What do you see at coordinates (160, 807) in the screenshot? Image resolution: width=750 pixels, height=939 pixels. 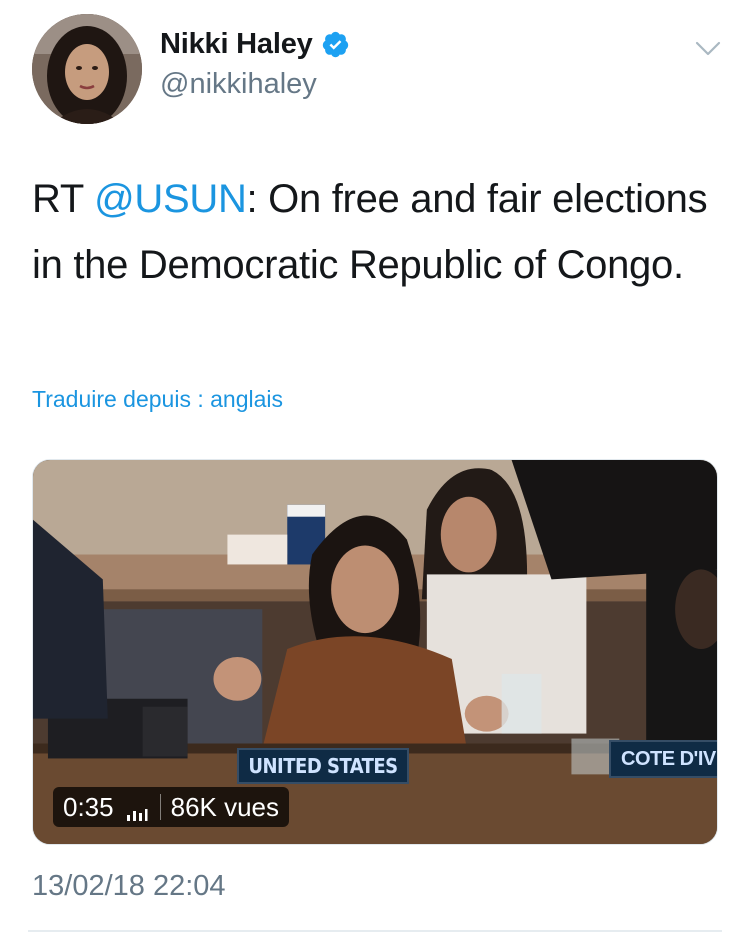 I see `badge-divider` at bounding box center [160, 807].